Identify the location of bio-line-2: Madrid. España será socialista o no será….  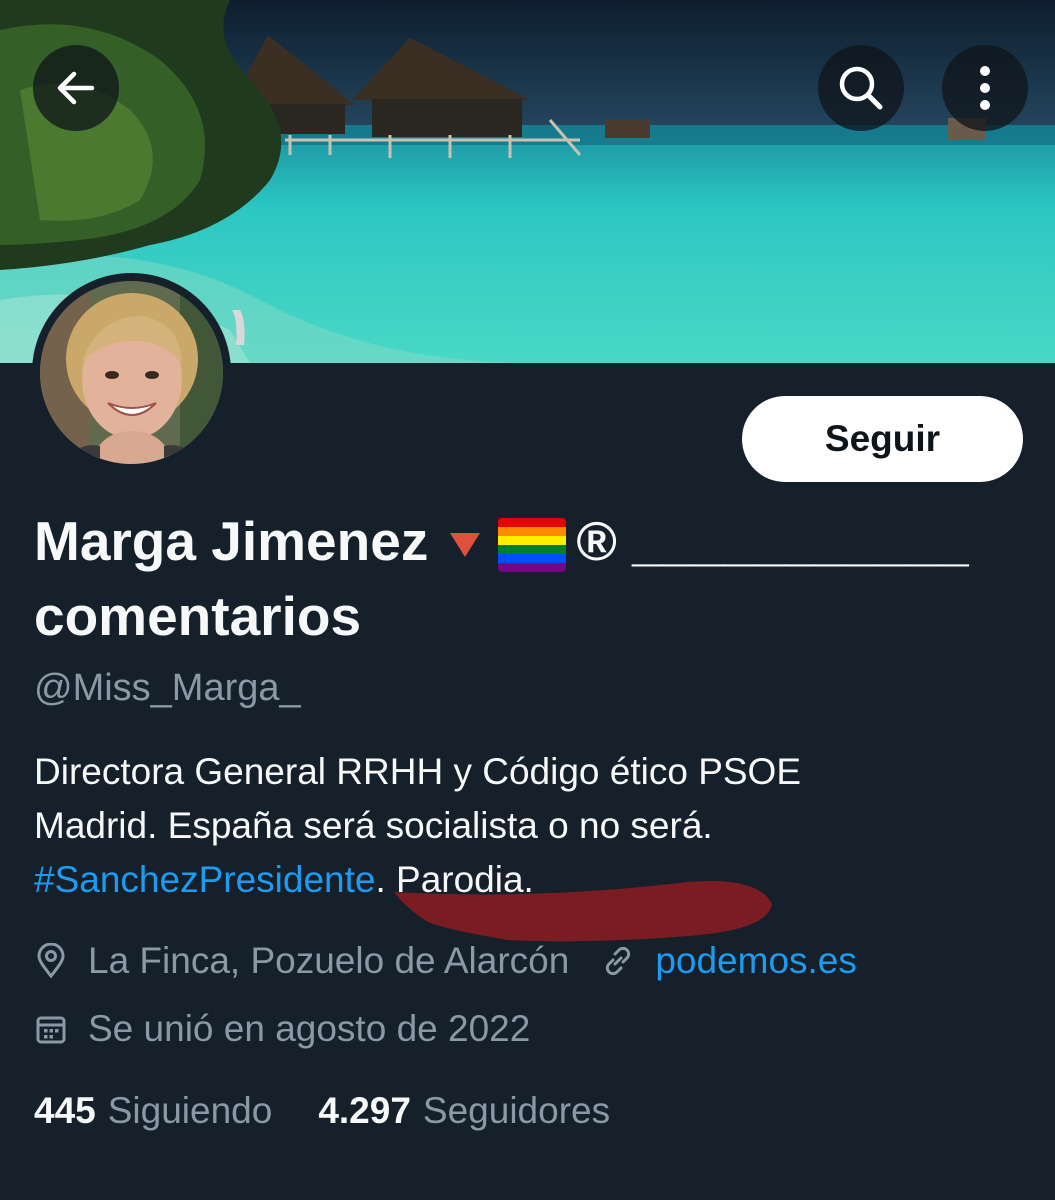
(373, 825).